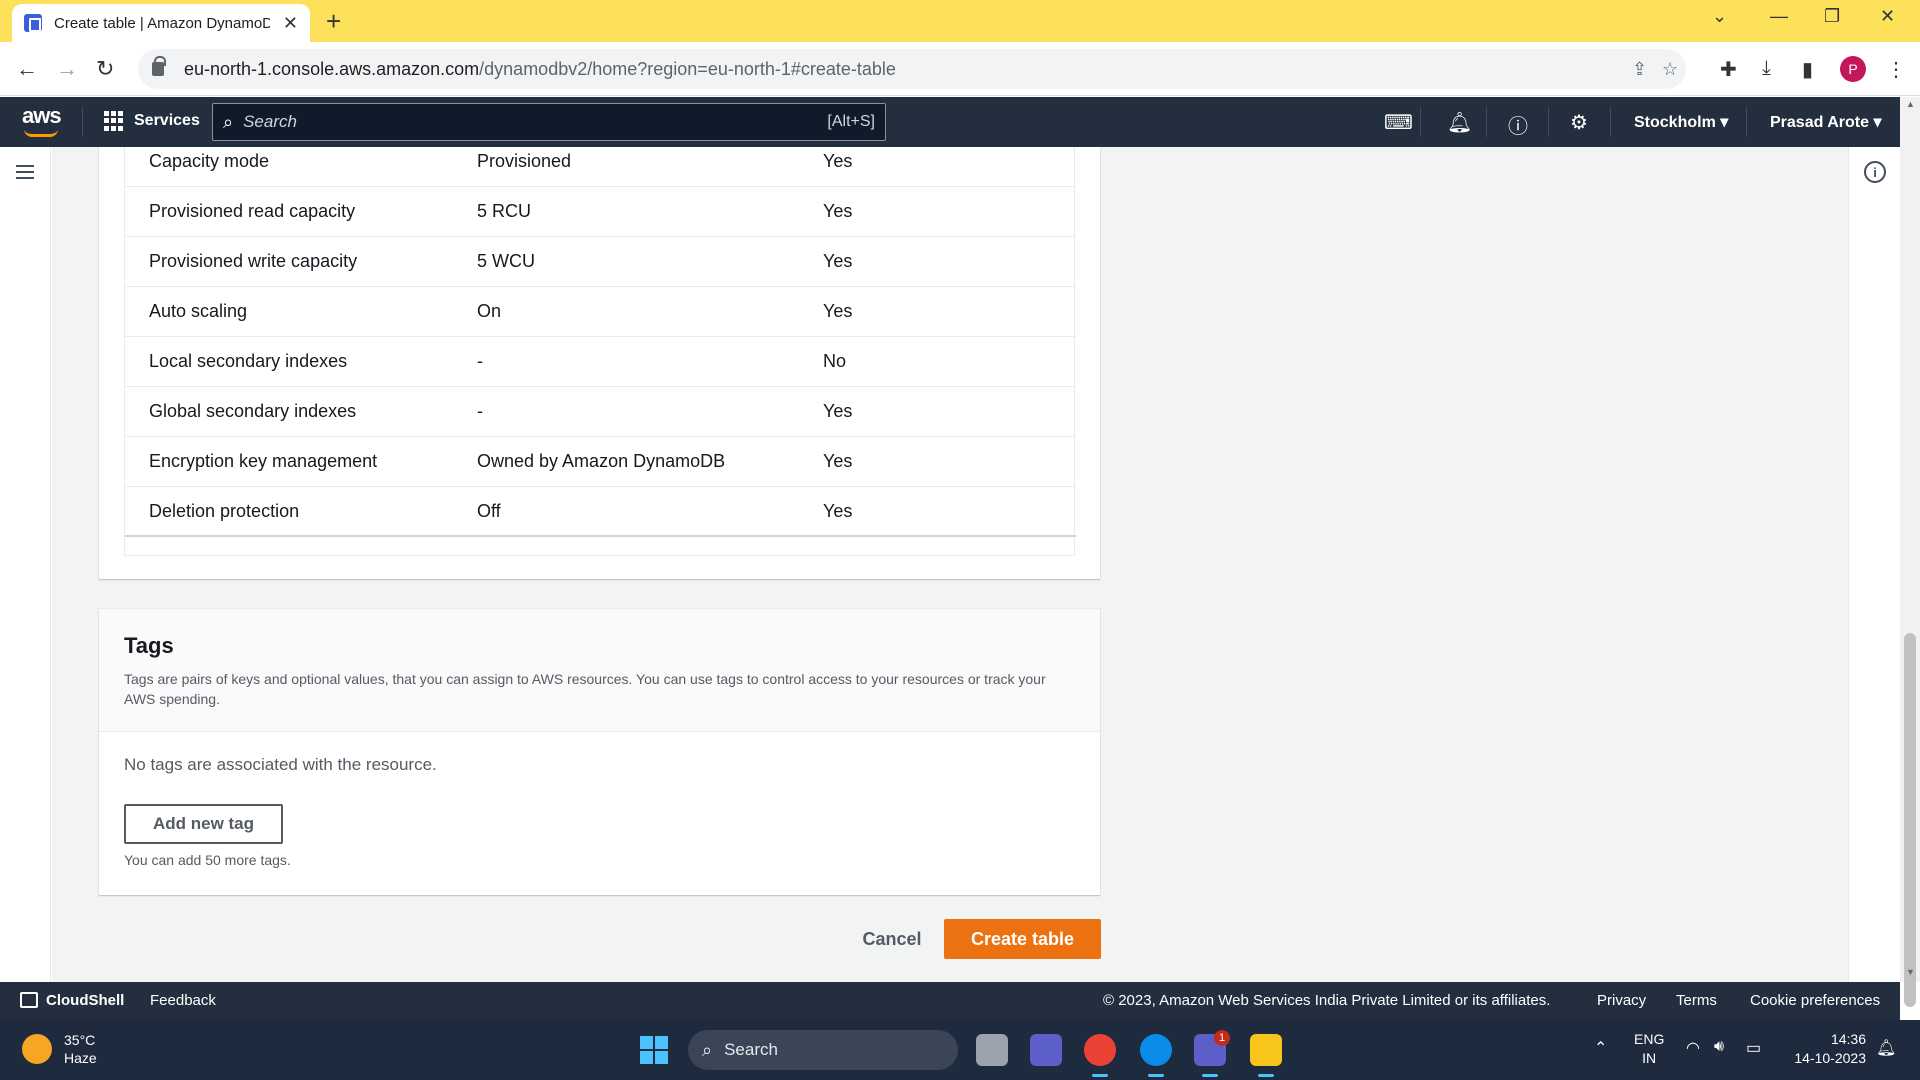  What do you see at coordinates (1621, 1000) in the screenshot?
I see `privacy-link: Privacy` at bounding box center [1621, 1000].